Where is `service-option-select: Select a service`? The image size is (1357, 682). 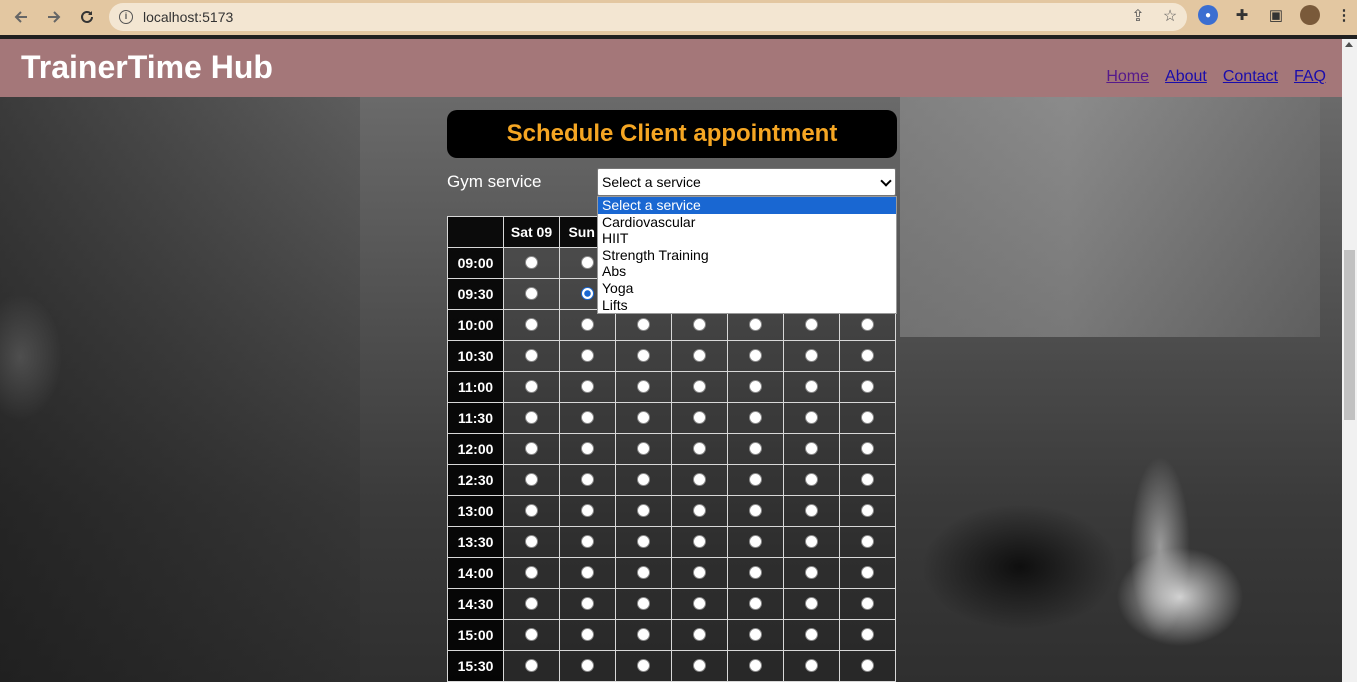 service-option-select: Select a service is located at coordinates (747, 205).